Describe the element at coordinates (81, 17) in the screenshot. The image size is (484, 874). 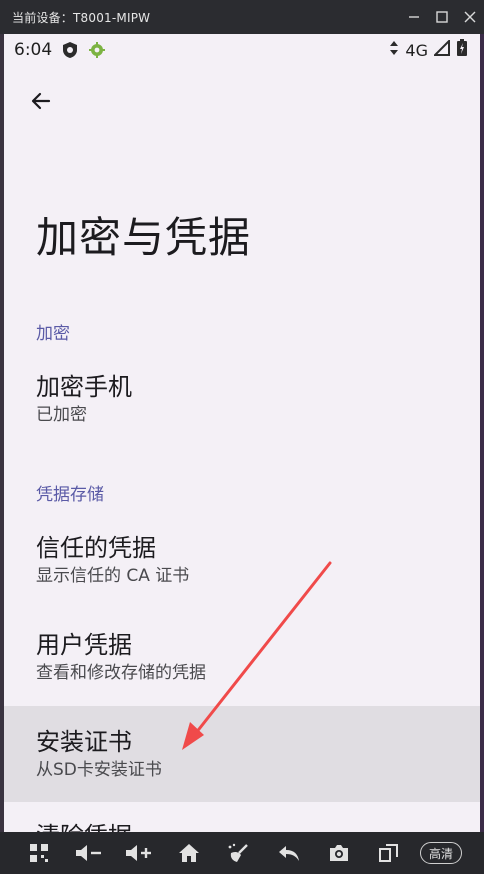
I see `window-title: 当前设备：T8001-MIPW` at that location.